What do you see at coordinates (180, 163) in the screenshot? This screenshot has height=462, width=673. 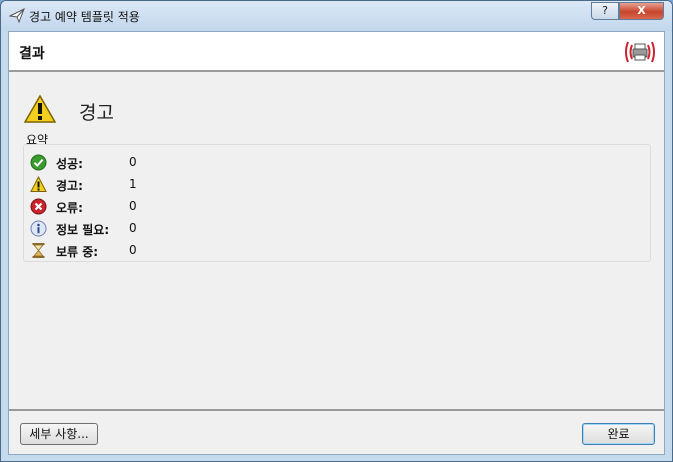 I see `summary-row-success: 성공: 0` at bounding box center [180, 163].